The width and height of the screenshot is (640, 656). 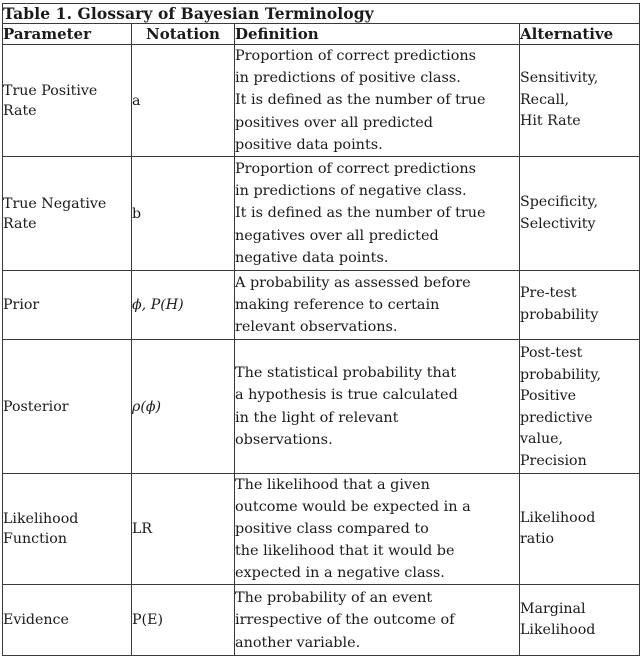 I want to click on column-header-definition: Definition, so click(x=377, y=34).